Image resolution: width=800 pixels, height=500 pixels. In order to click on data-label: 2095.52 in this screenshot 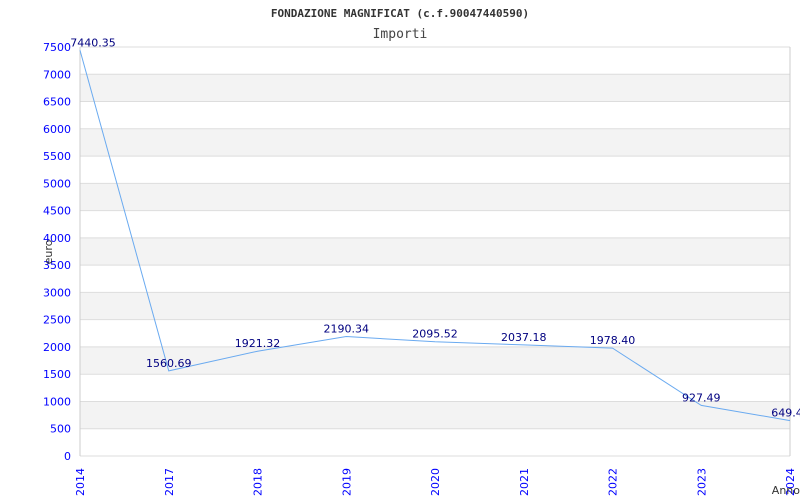, I will do `click(435, 334)`.